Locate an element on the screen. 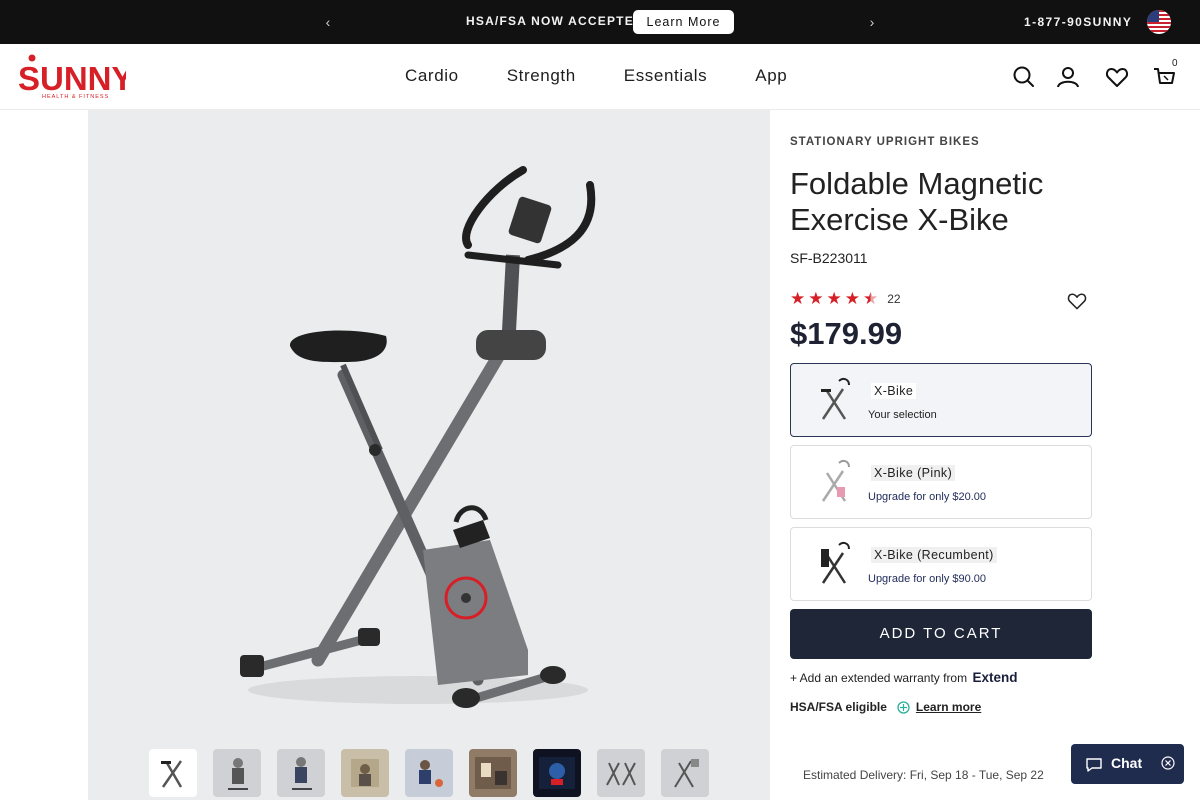 The width and height of the screenshot is (1200, 800). learn-more-button: Learn More is located at coordinates (683, 22).